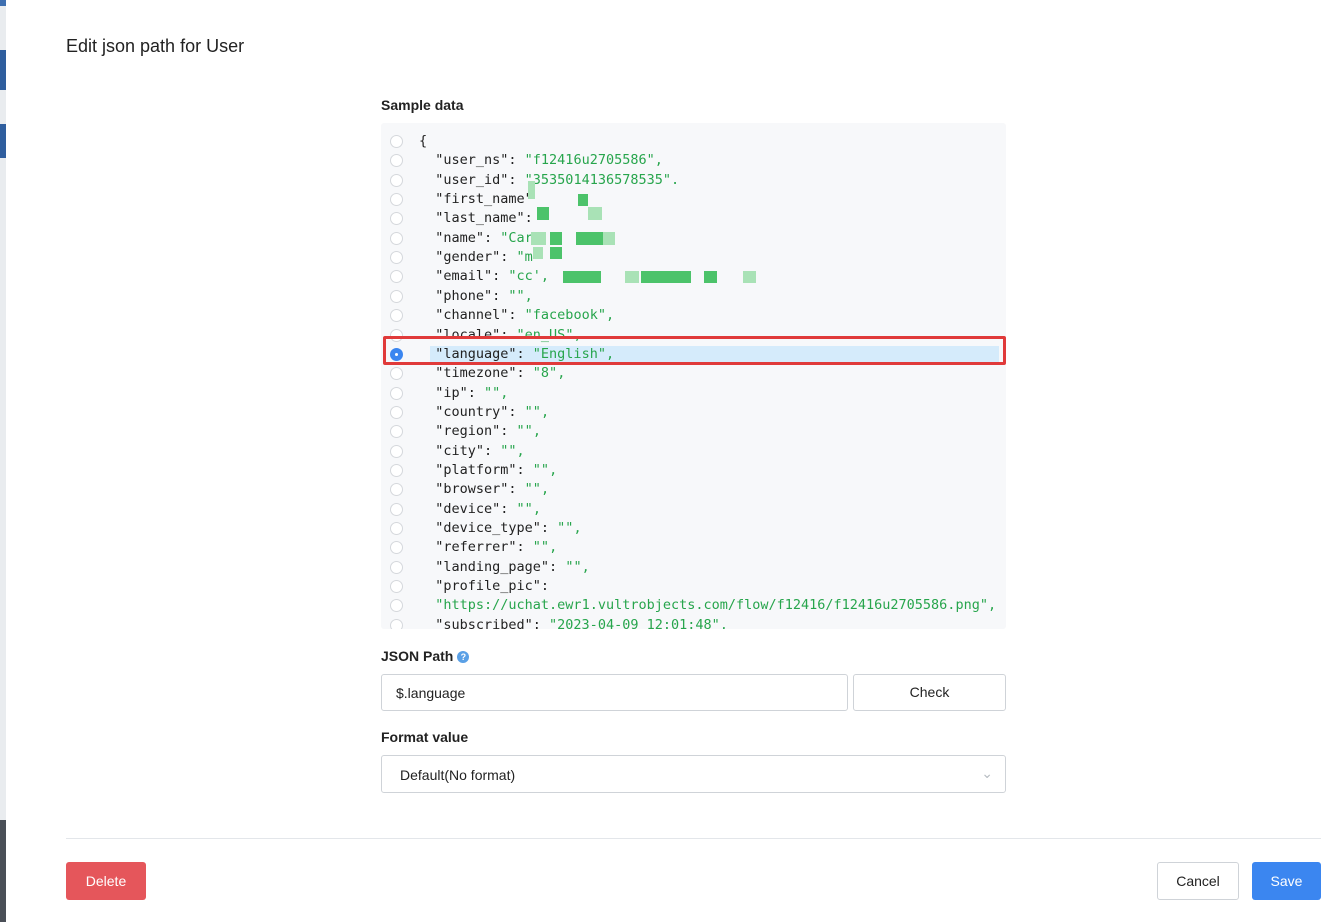 This screenshot has width=1340, height=922. I want to click on json-key: "user_ns":, so click(472, 160).